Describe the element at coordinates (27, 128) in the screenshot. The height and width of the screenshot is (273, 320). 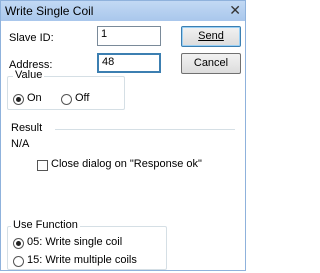
I see `result-title: Result` at that location.